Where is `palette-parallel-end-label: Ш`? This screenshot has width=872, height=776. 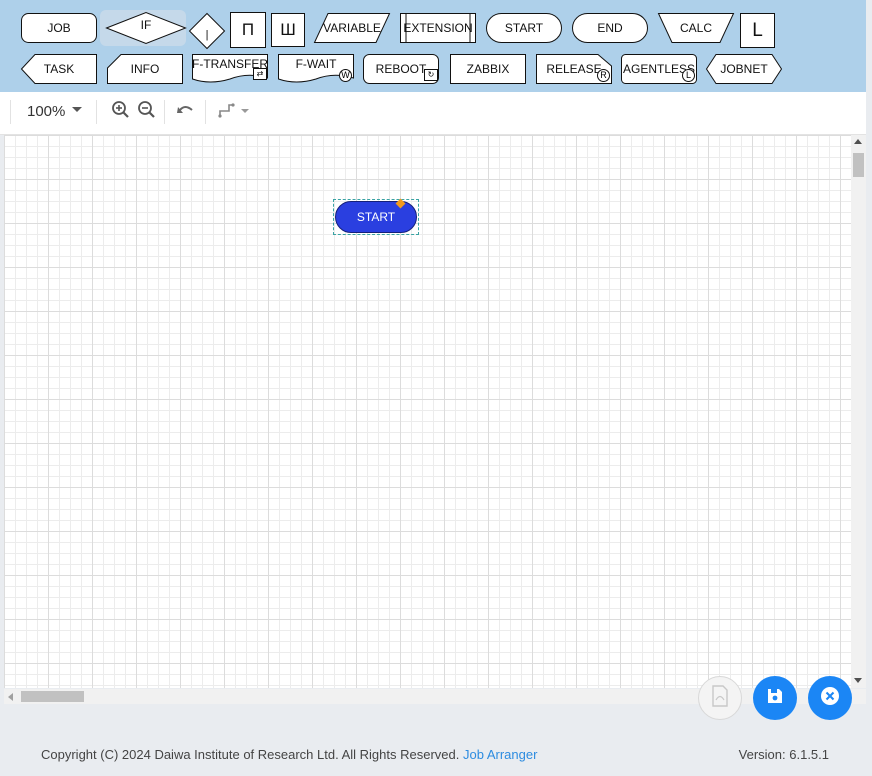
palette-parallel-end-label: Ш is located at coordinates (288, 29).